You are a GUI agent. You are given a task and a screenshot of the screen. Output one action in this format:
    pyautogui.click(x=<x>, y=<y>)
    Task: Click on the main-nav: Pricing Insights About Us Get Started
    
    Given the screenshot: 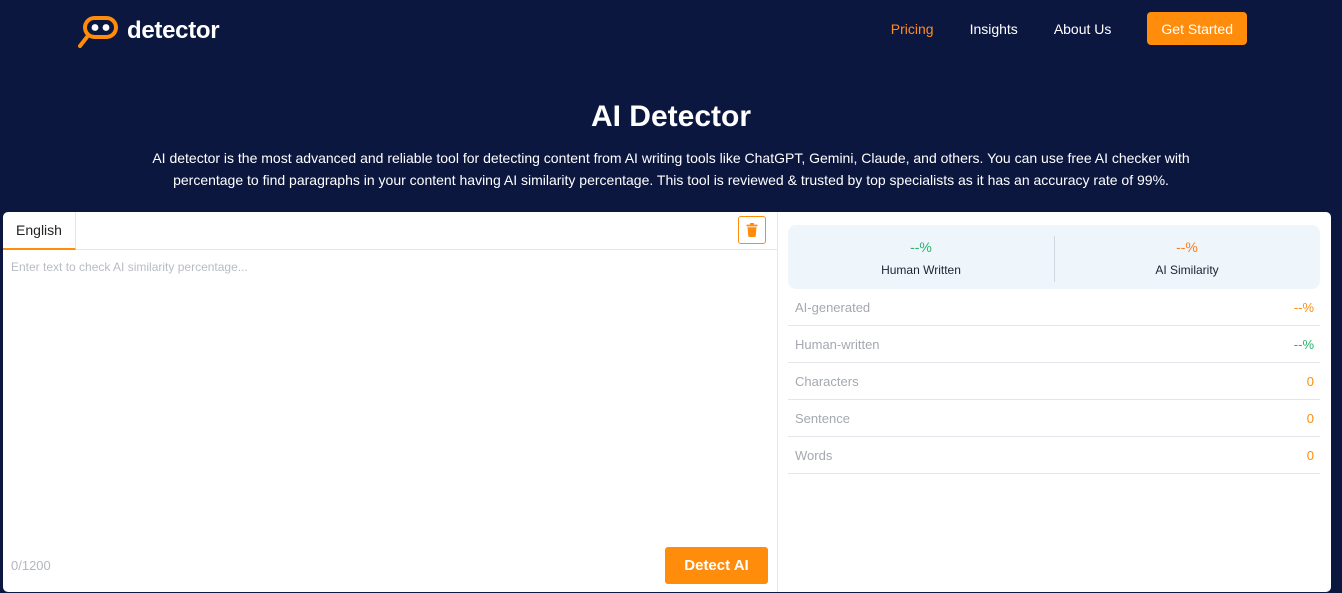 What is the action you would take?
    pyautogui.click(x=1069, y=28)
    